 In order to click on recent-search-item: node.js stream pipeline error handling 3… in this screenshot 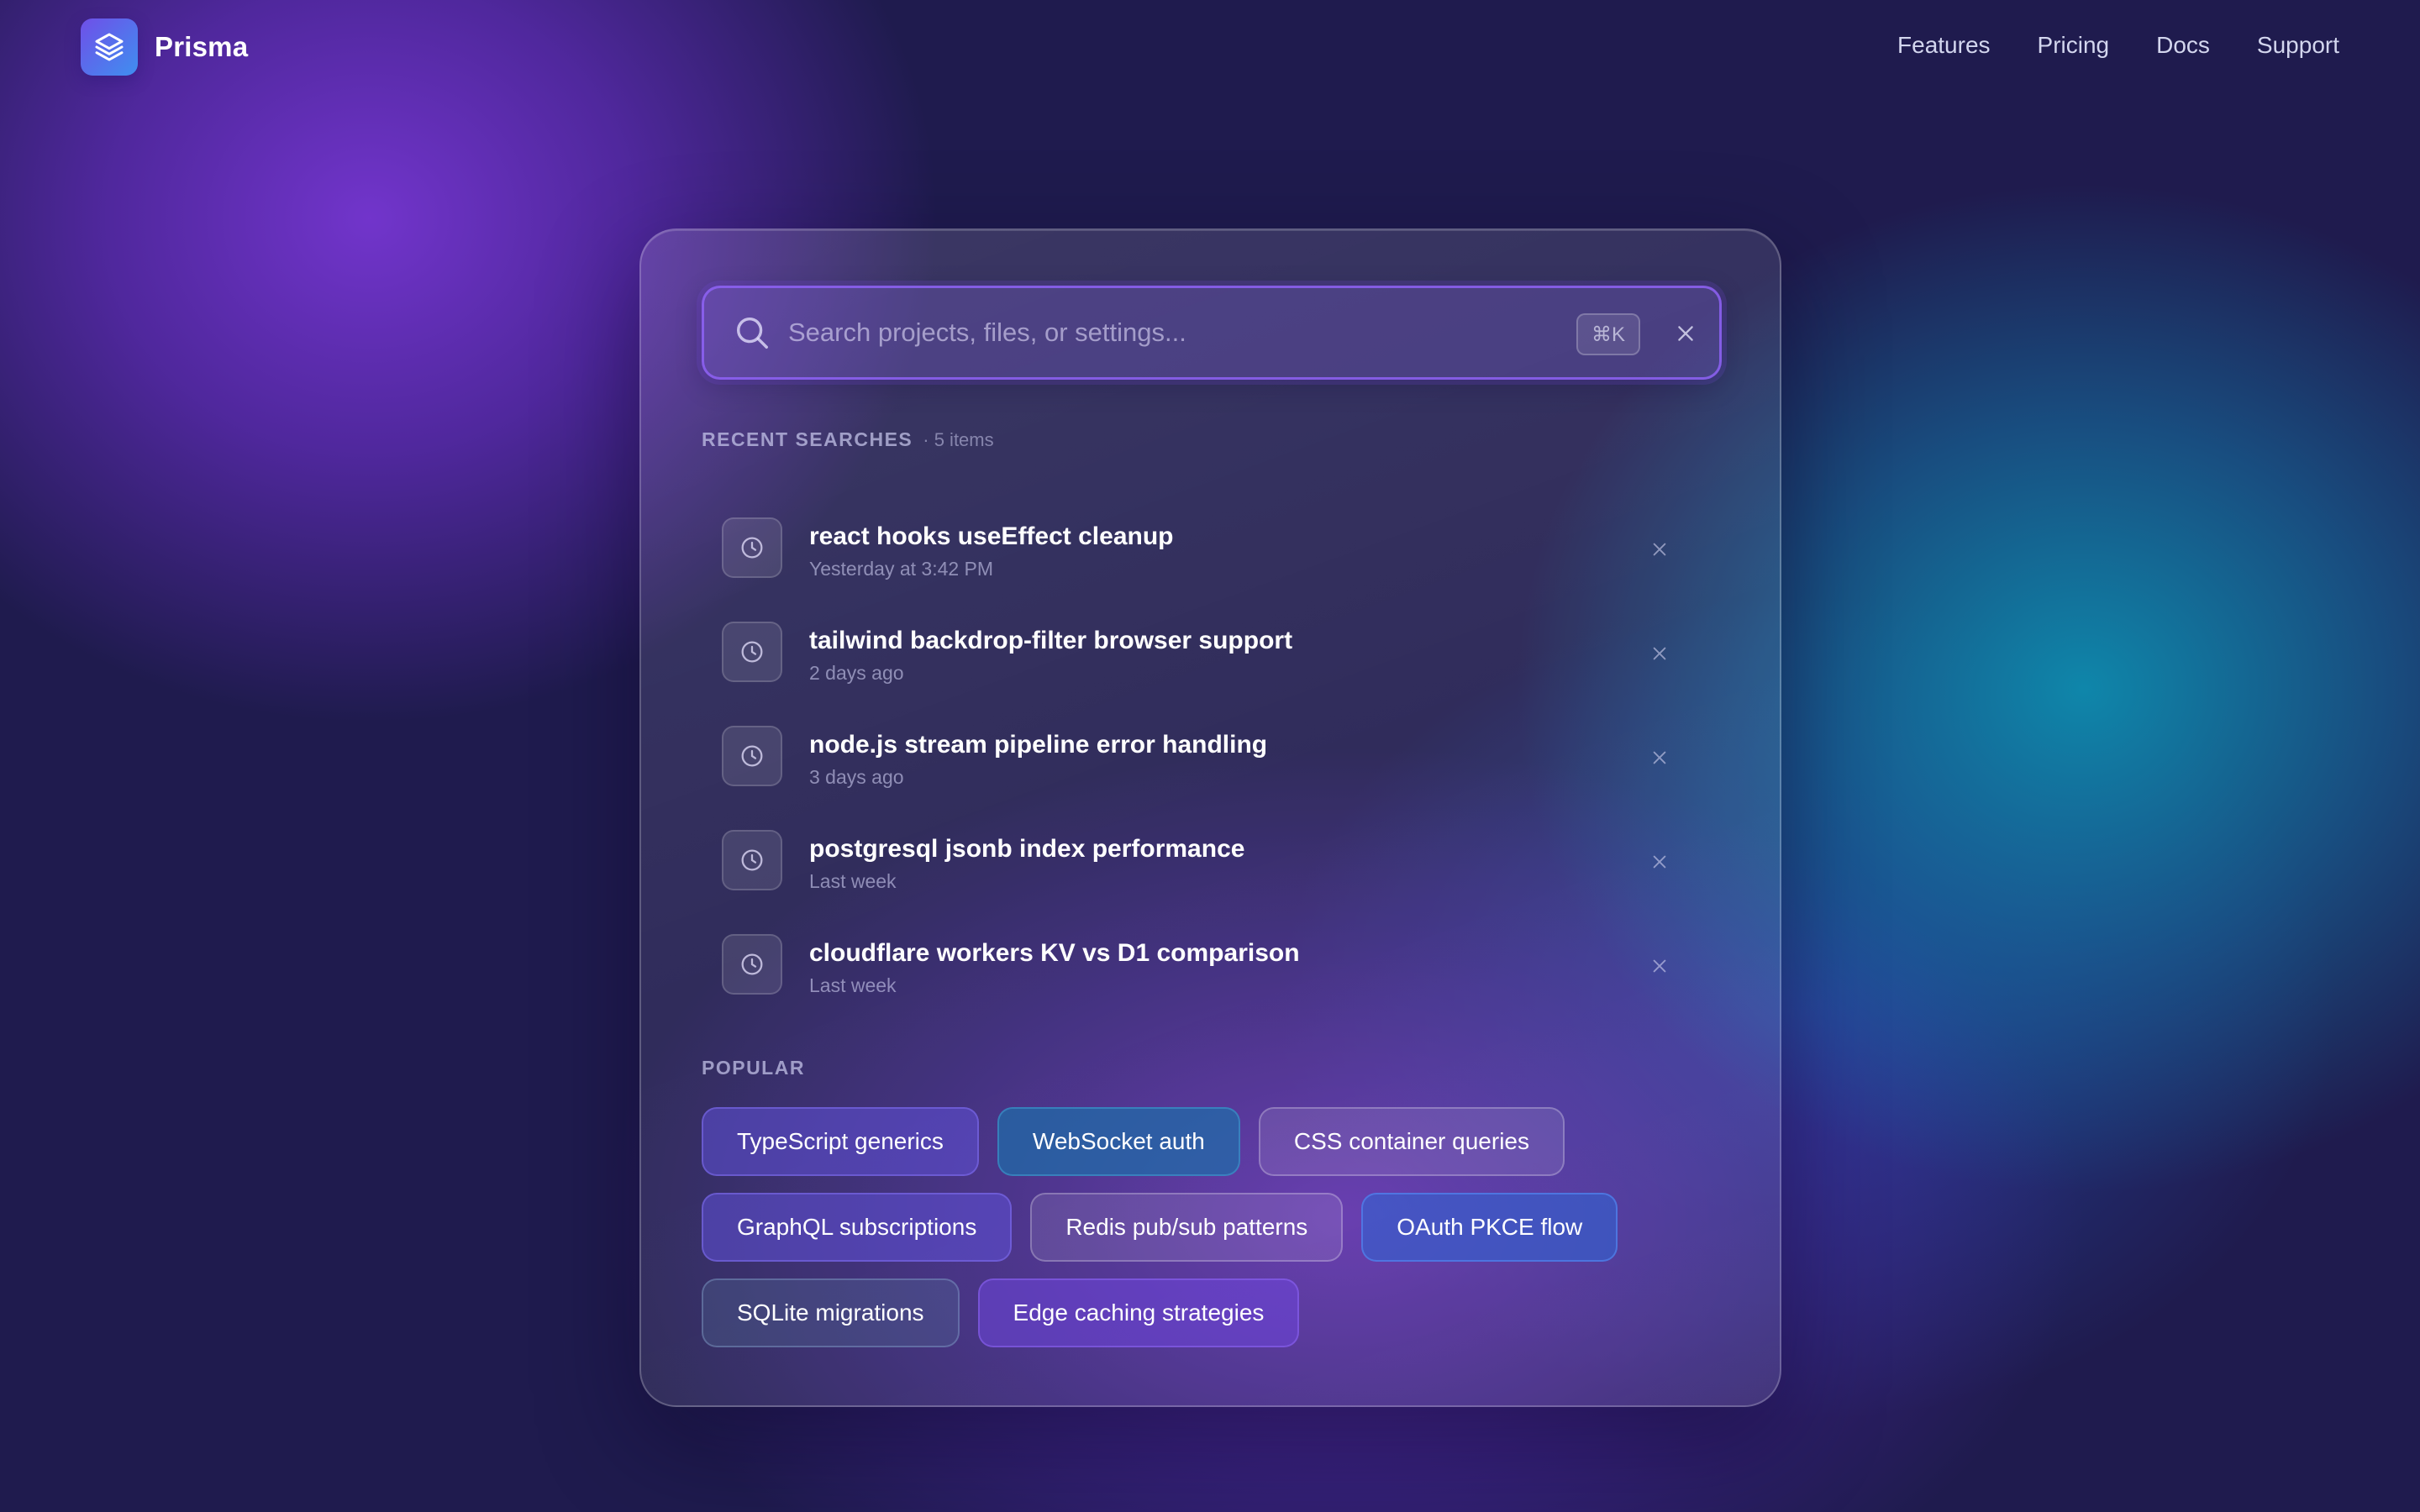, I will do `click(1212, 758)`.